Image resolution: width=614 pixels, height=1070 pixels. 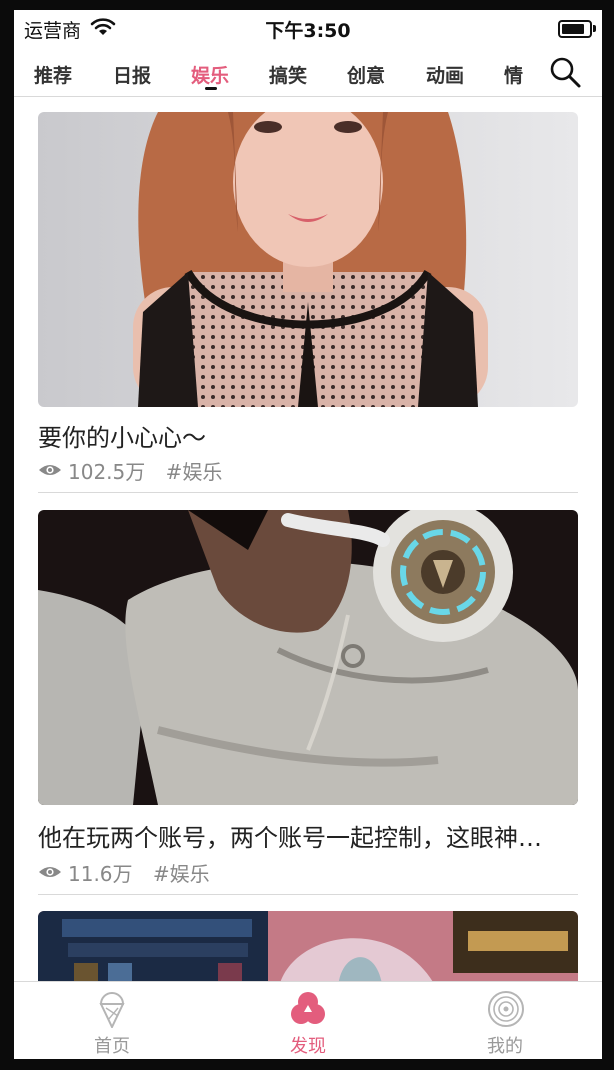 I want to click on video-meta: 11.6万 #娱乐, so click(x=124, y=872).